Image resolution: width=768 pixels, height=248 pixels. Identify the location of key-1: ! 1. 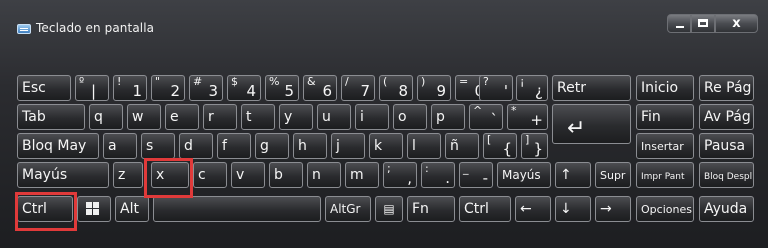
(130, 88).